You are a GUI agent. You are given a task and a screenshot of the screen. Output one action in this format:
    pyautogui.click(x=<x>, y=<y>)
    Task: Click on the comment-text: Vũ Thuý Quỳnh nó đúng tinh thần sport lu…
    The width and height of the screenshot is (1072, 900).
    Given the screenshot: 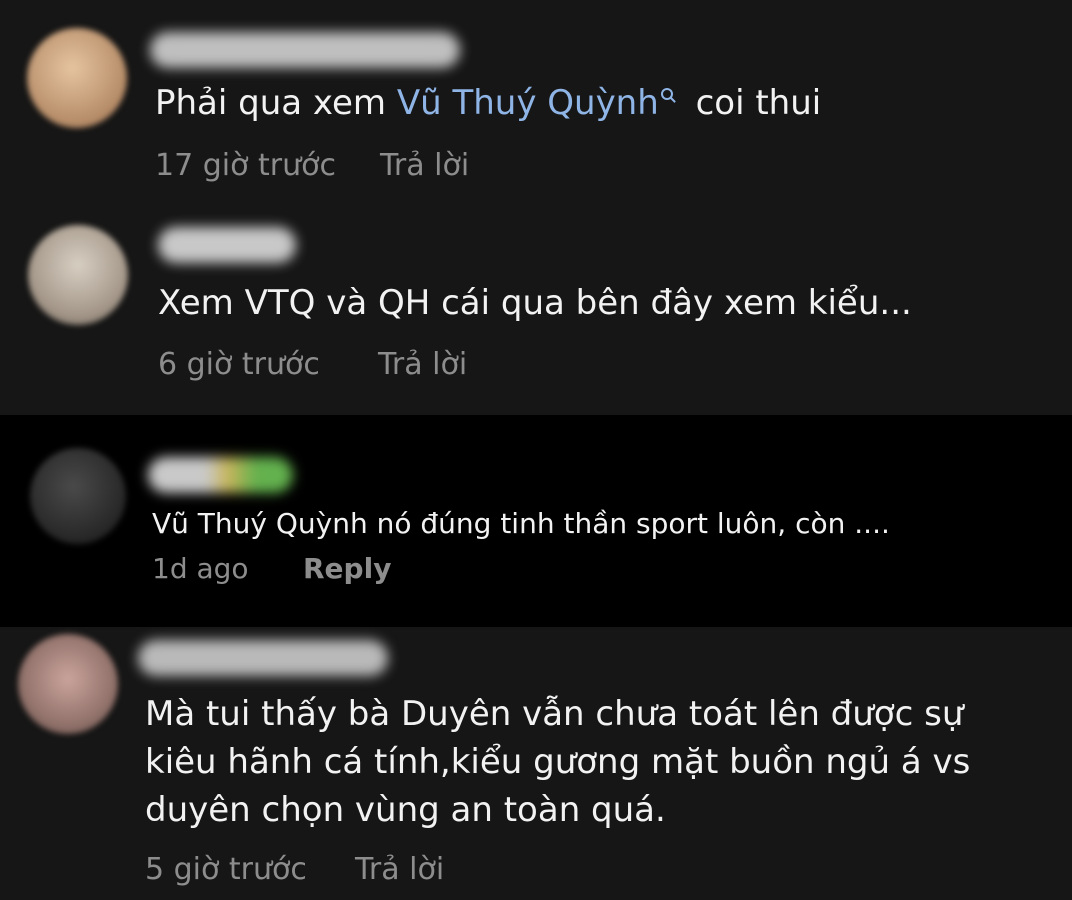 What is the action you would take?
    pyautogui.click(x=521, y=523)
    